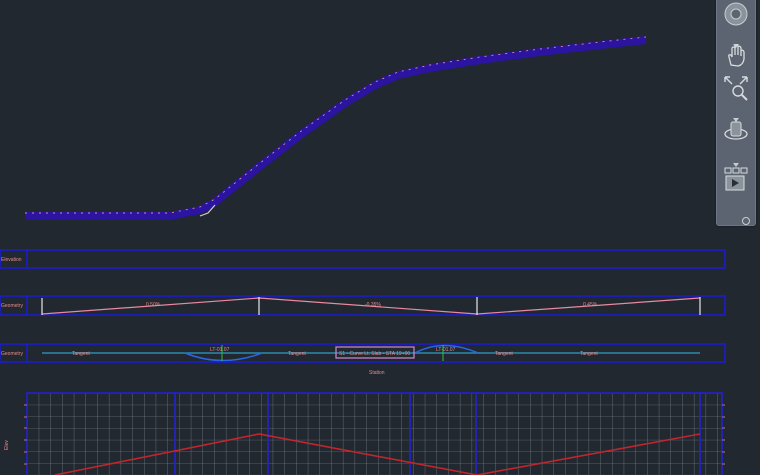 The height and width of the screenshot is (475, 760). What do you see at coordinates (736, 15) in the screenshot?
I see `steering-wheel-icon` at bounding box center [736, 15].